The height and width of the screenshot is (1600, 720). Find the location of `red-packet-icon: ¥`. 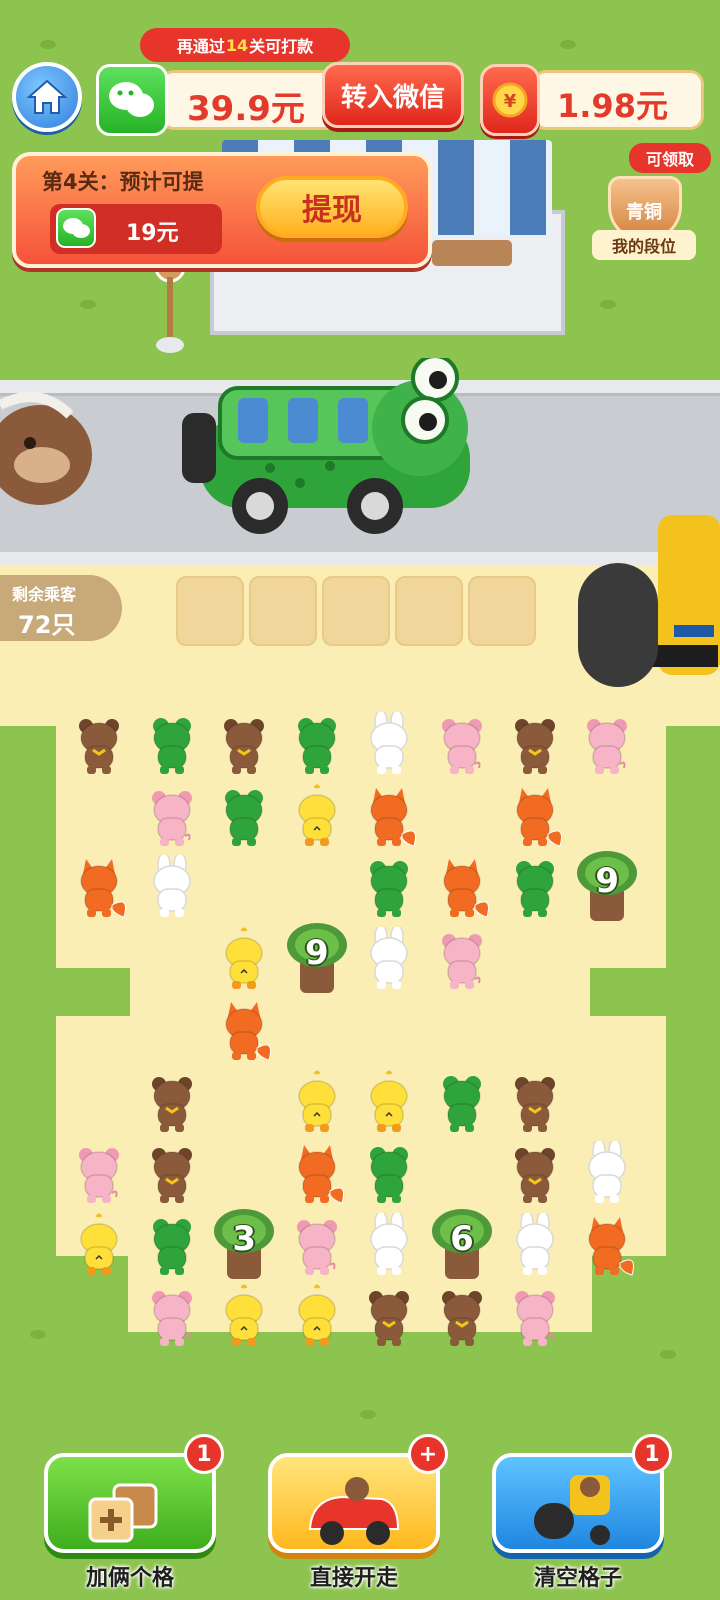

red-packet-icon: ¥ is located at coordinates (510, 100).